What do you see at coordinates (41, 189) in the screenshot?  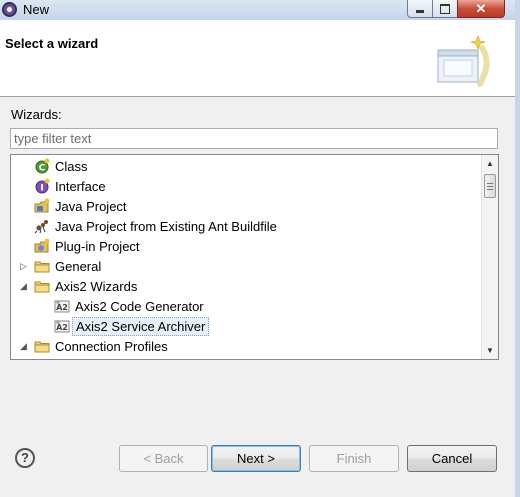 I see `svg-text: I` at bounding box center [41, 189].